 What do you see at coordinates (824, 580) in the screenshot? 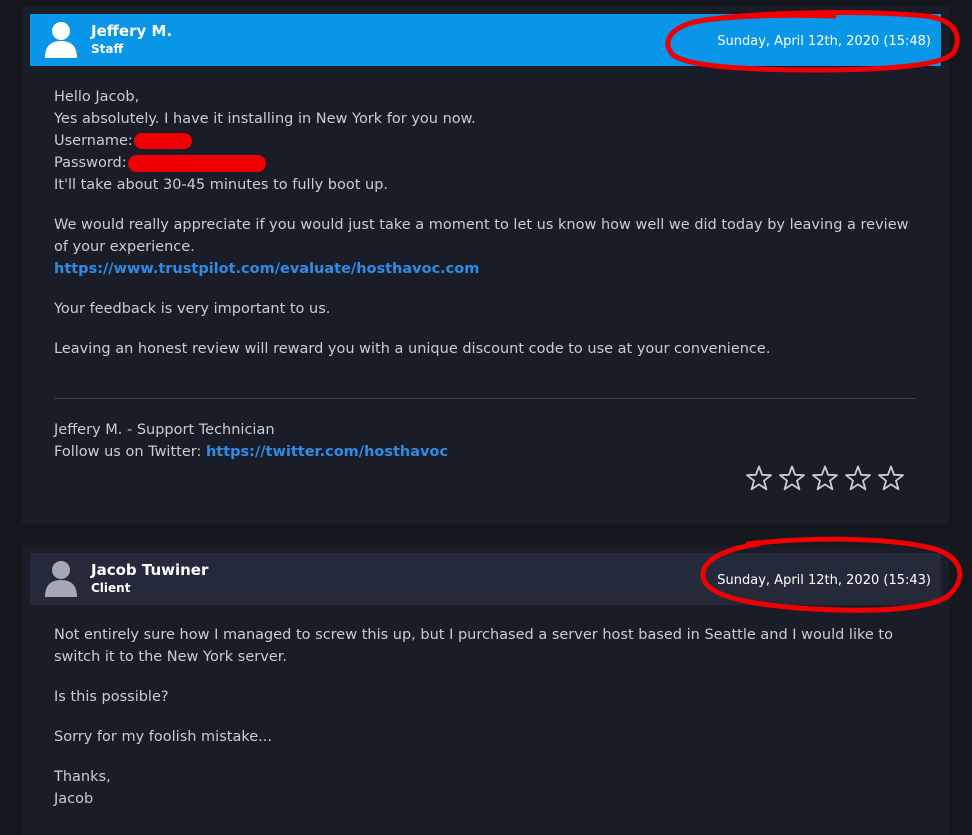
I see `reply-date: Sunday, April 12th, 2020 (15:43)` at bounding box center [824, 580].